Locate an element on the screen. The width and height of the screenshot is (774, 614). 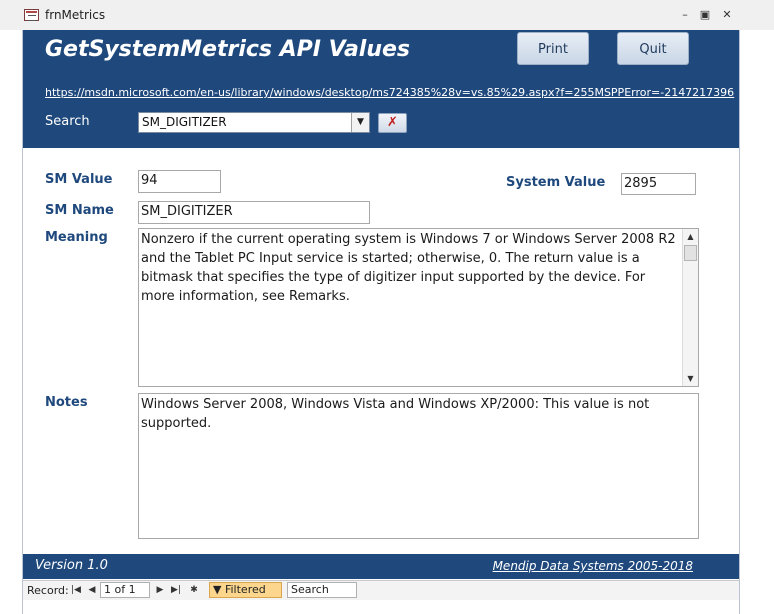
minimize-button: – is located at coordinates (685, 15).